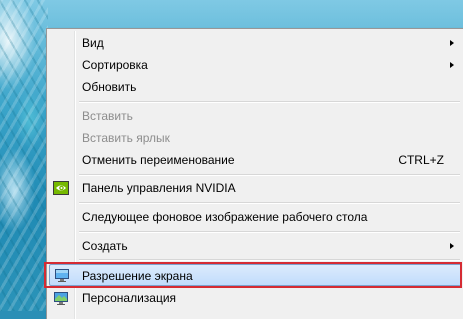 Image resolution: width=463 pixels, height=319 pixels. What do you see at coordinates (253, 275) in the screenshot?
I see `highlight-annotation-frame` at bounding box center [253, 275].